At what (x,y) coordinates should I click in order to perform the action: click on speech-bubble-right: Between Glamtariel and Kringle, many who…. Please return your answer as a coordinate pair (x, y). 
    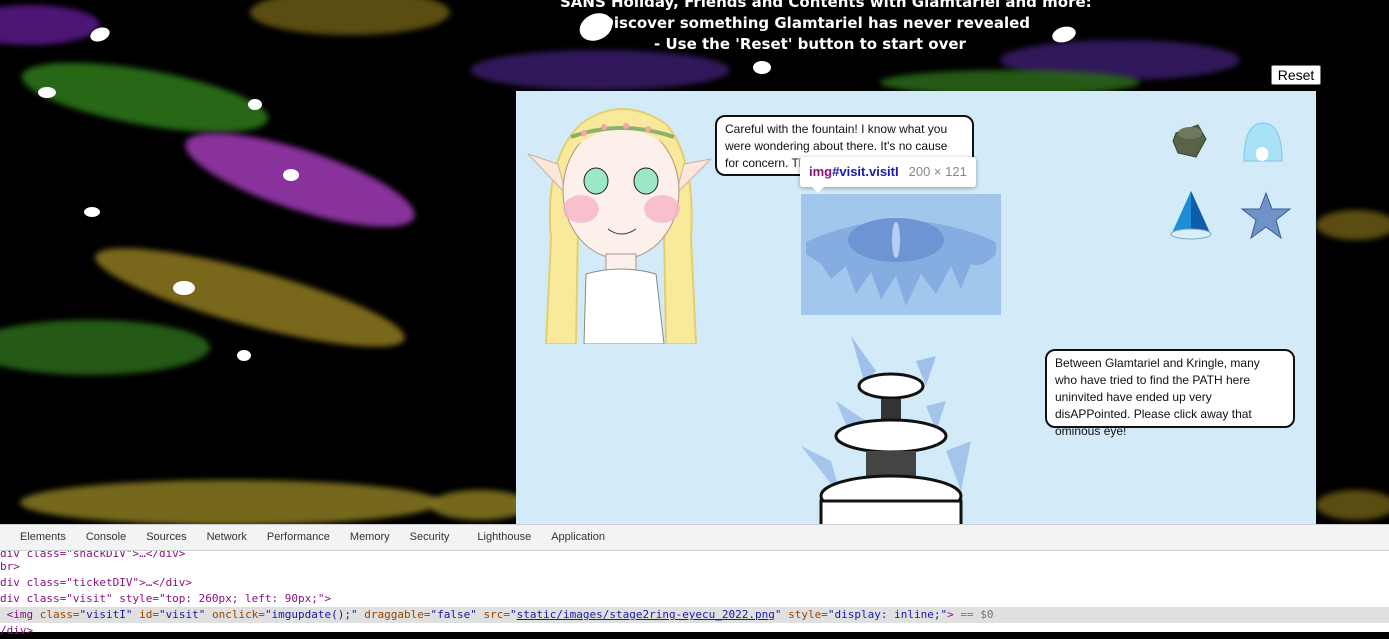
    Looking at the image, I should click on (1170, 393).